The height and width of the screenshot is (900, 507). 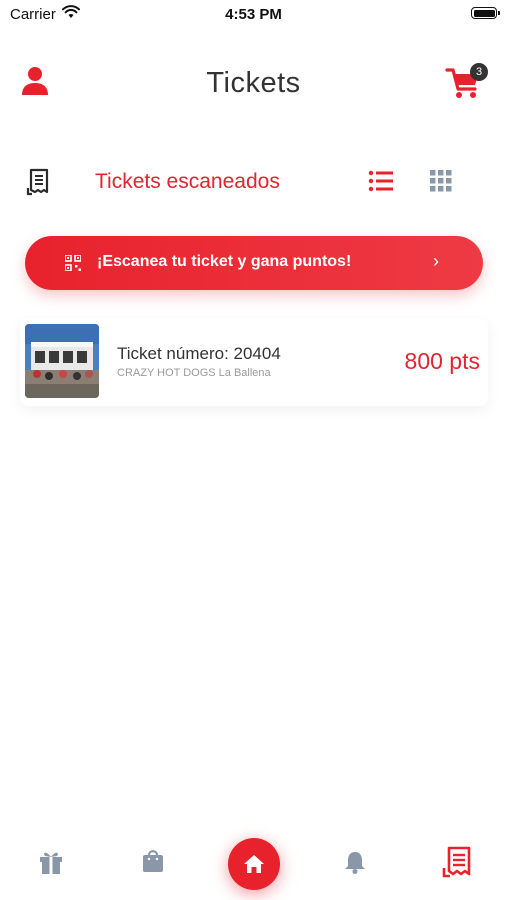 I want to click on page-title: Tickets, so click(x=253, y=83).